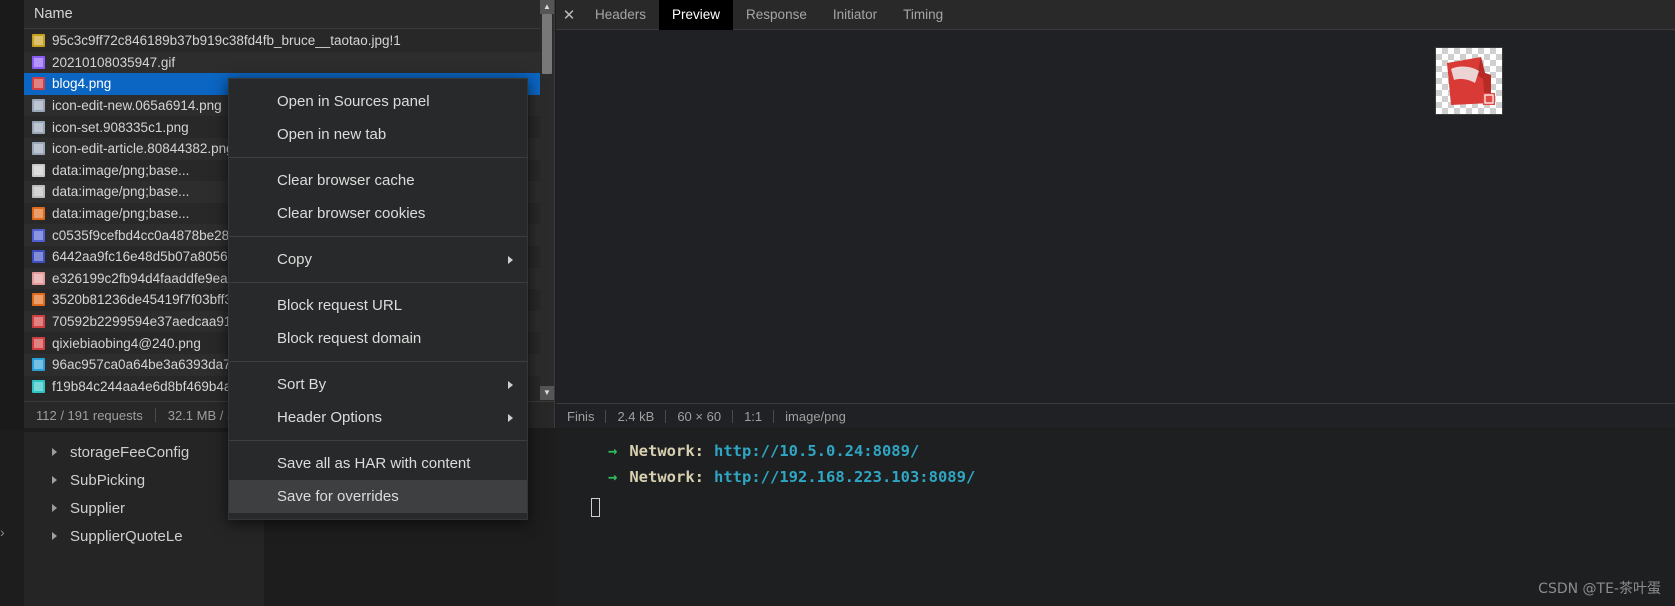 This screenshot has height=606, width=1675. What do you see at coordinates (636, 416) in the screenshot?
I see `resource-size: 2.4 kB` at bounding box center [636, 416].